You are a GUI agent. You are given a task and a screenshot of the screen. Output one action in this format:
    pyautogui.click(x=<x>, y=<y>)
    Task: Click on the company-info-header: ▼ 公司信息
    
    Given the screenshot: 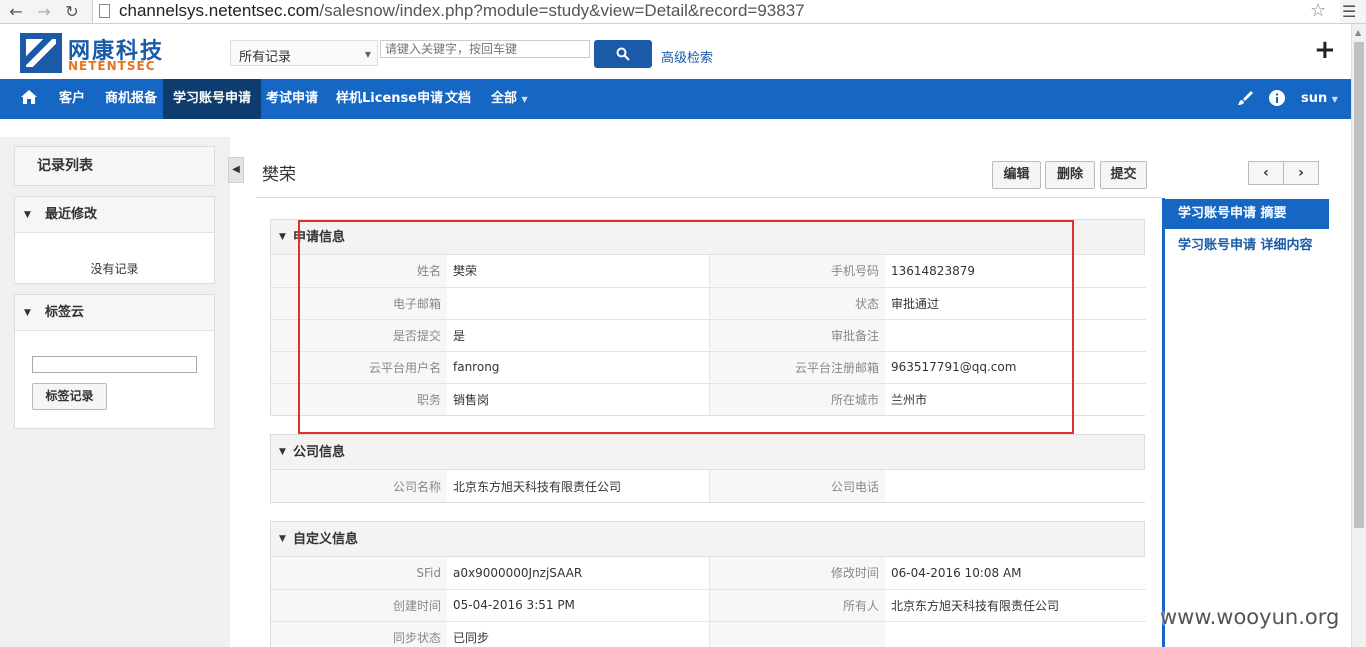 What is the action you would take?
    pyautogui.click(x=707, y=452)
    